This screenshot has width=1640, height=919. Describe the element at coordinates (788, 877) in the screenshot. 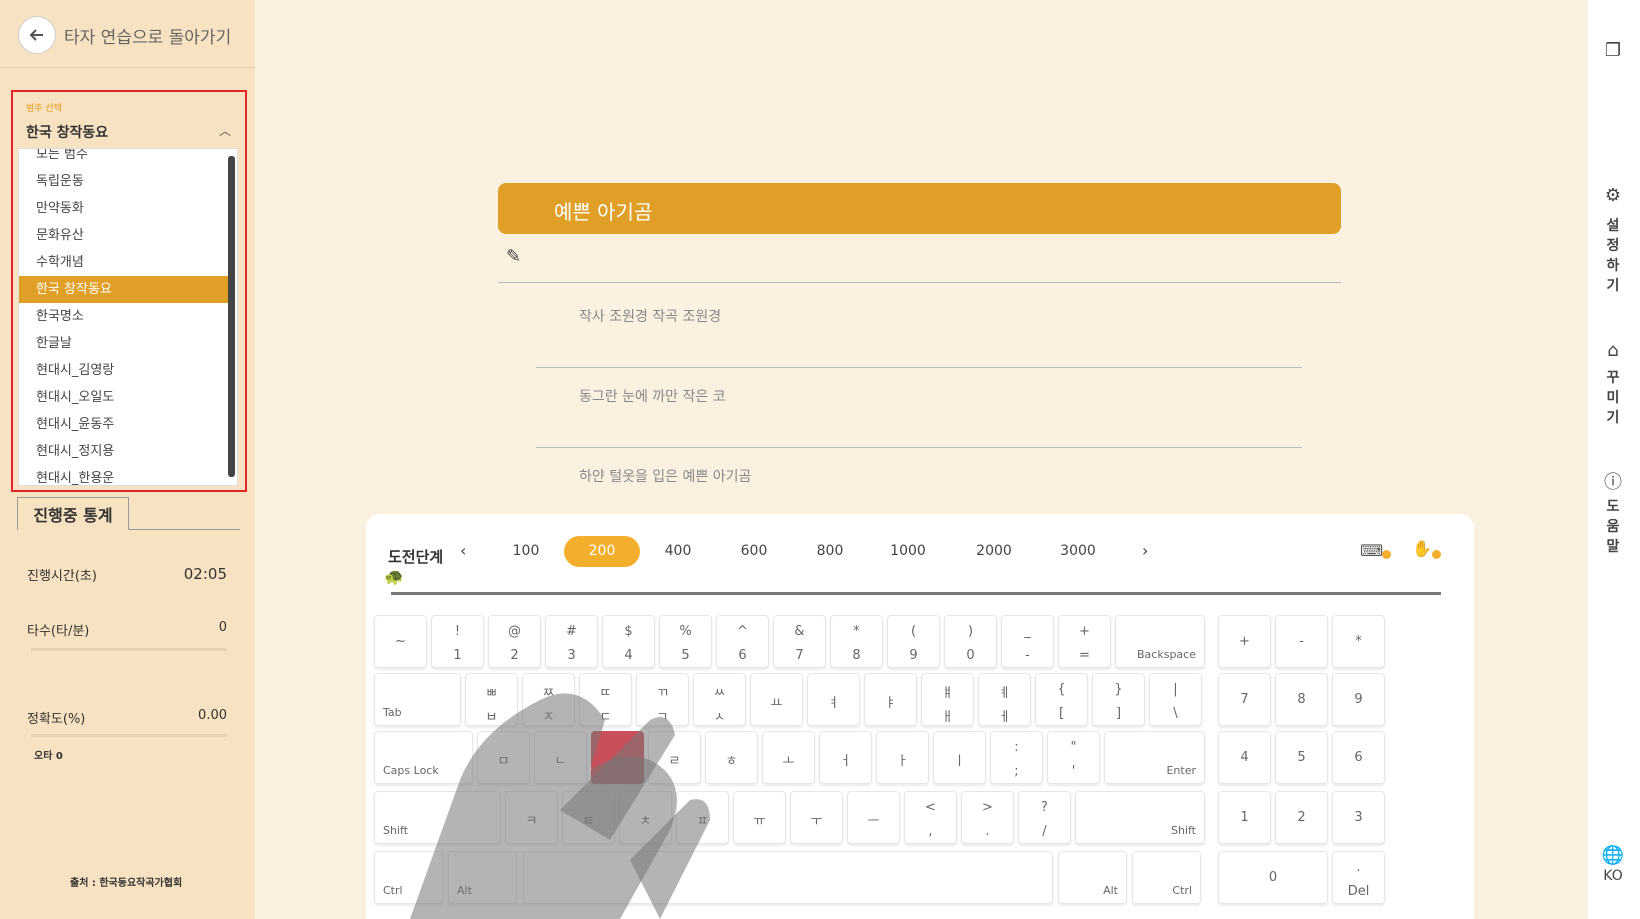

I see `space-key` at that location.